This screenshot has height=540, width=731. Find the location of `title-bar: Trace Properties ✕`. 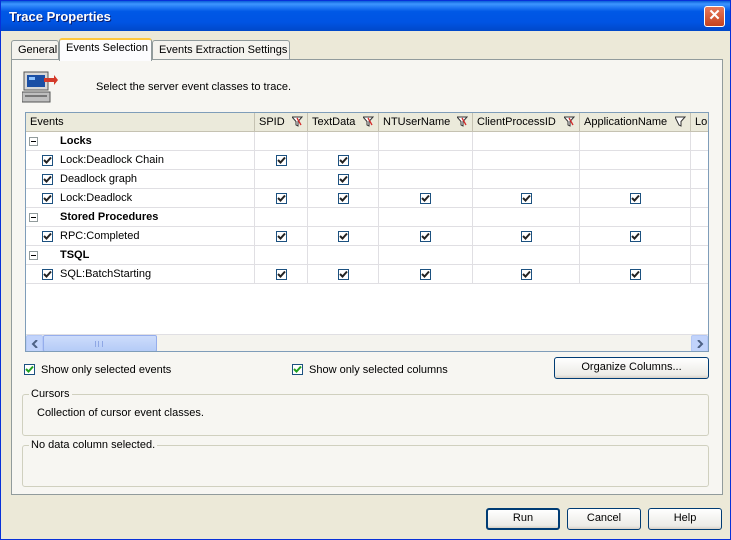

title-bar: Trace Properties ✕ is located at coordinates (365, 16).